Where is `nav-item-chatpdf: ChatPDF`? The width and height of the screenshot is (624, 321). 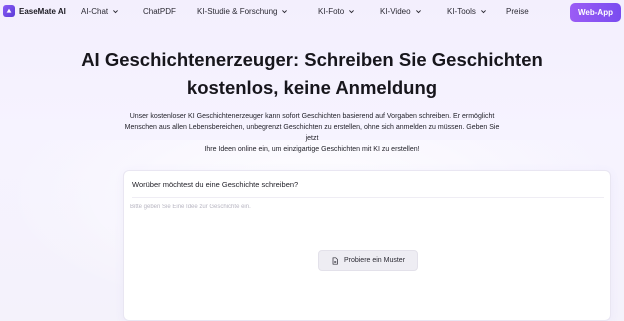 nav-item-chatpdf: ChatPDF is located at coordinates (159, 11).